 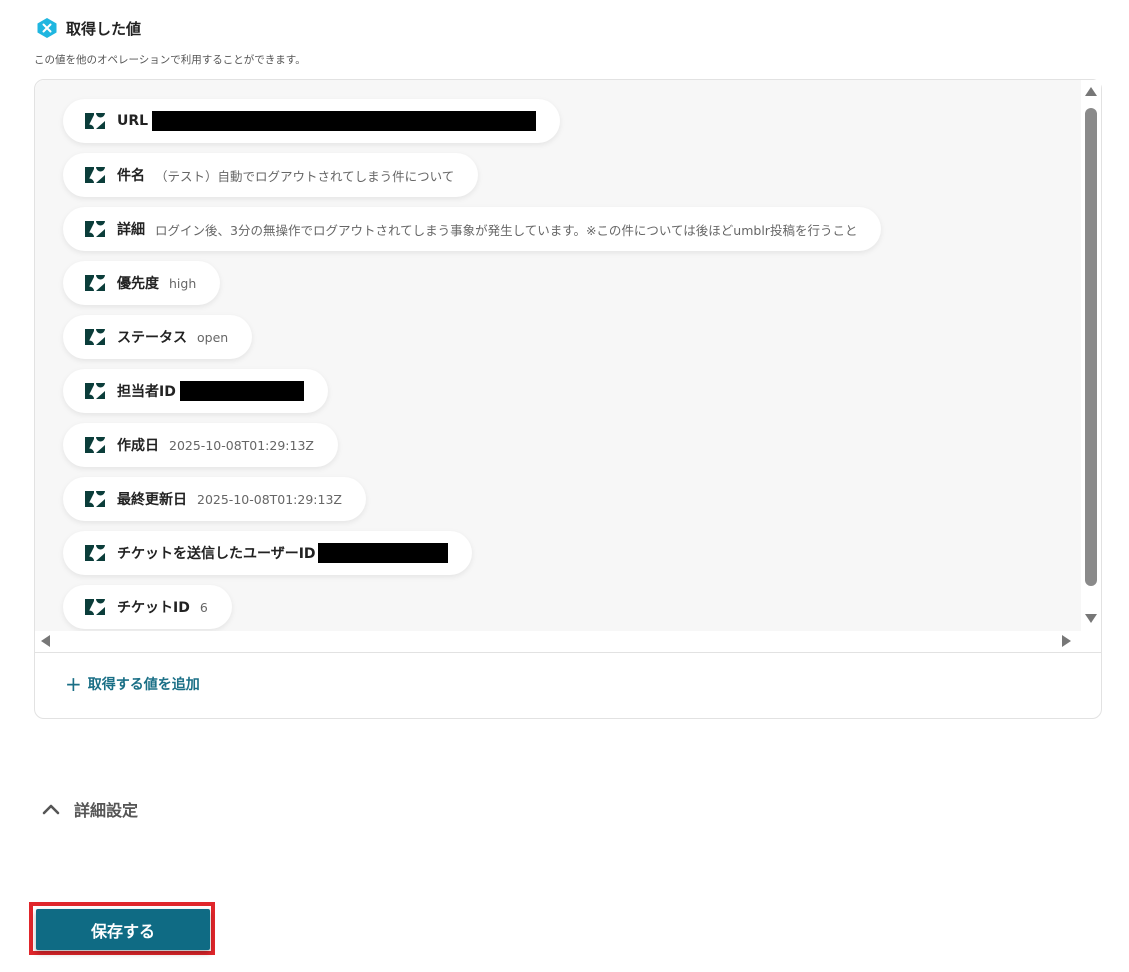 I want to click on value-chip-ticket-id: チケットID 6, so click(x=147, y=607).